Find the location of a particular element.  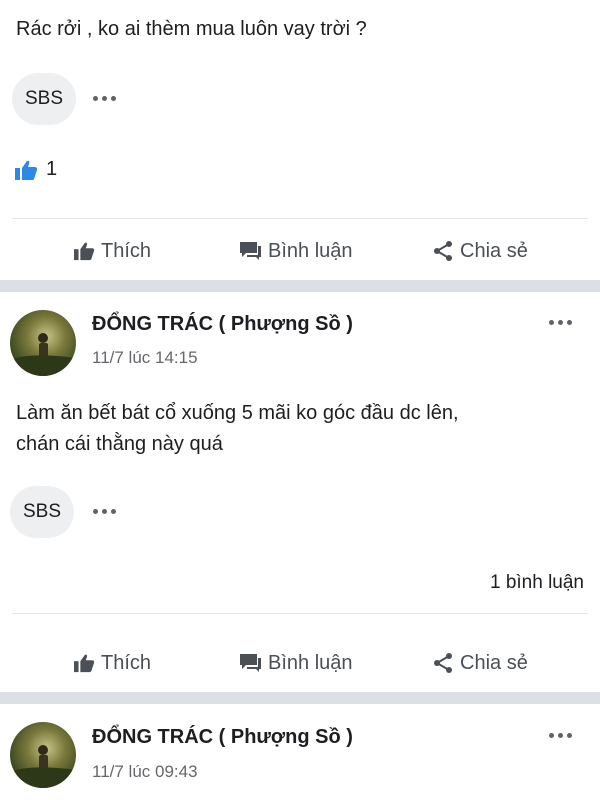

like-count: 1 is located at coordinates (52, 169).